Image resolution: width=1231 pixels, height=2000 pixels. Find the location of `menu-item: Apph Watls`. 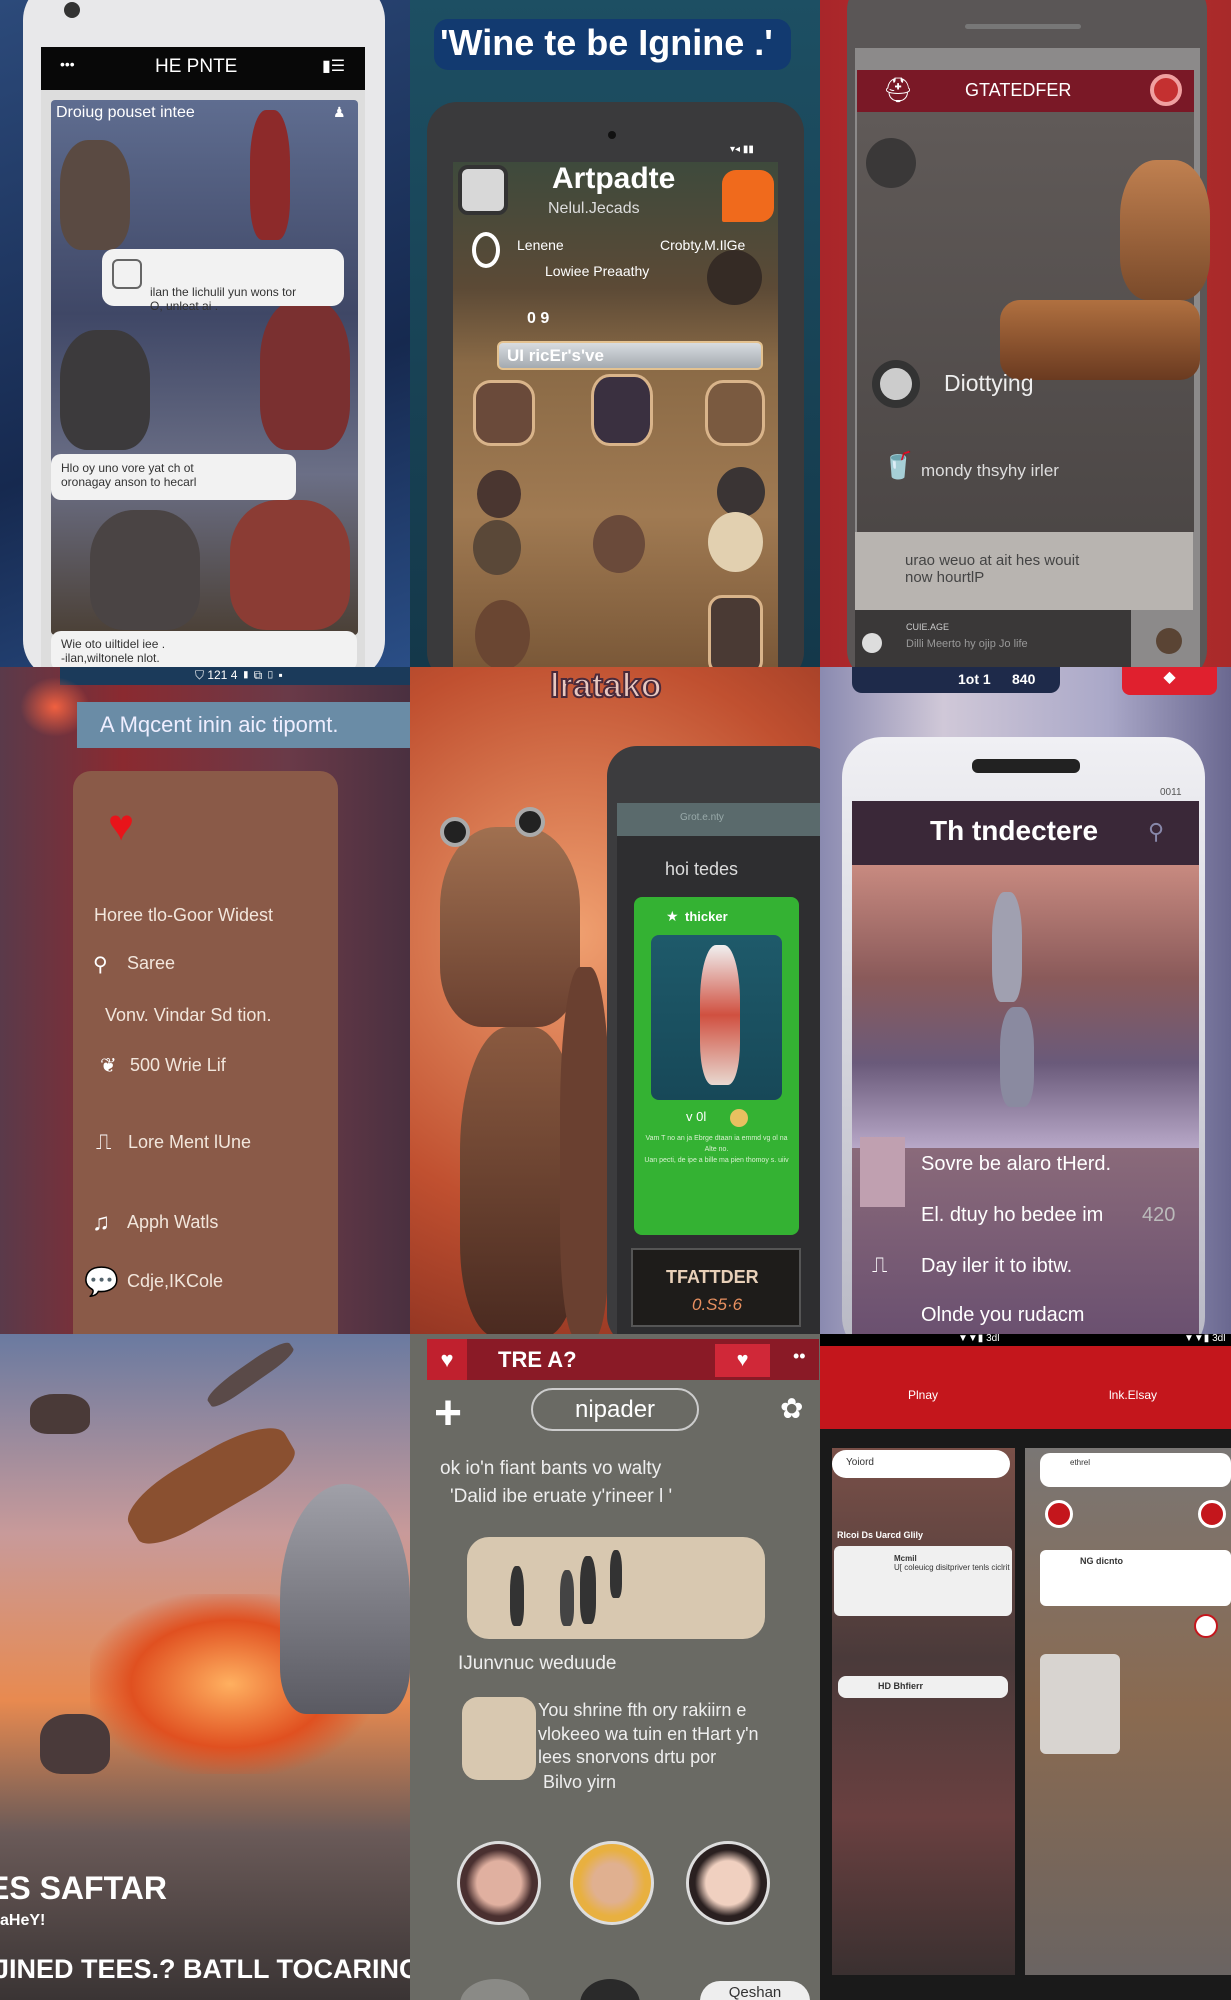

menu-item: Apph Watls is located at coordinates (172, 1222).